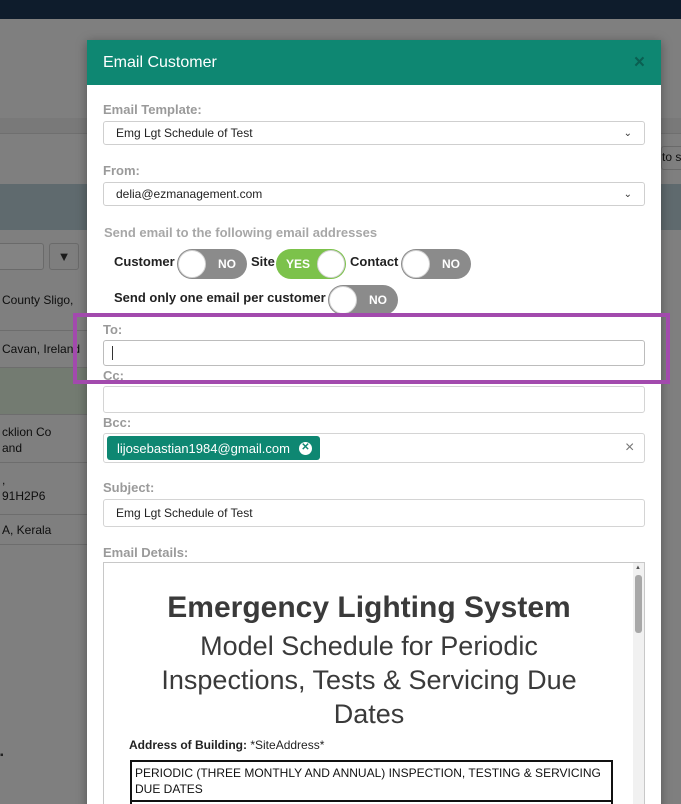 The image size is (681, 804). I want to click on bcc-label: Bcc:, so click(117, 422).